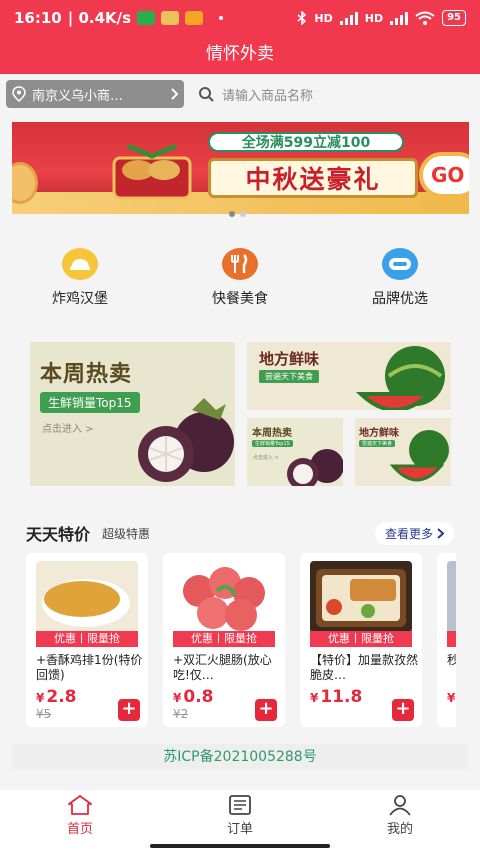 The height and width of the screenshot is (853, 480). I want to click on deal-card: 优 秒 ¥, so click(446, 640).